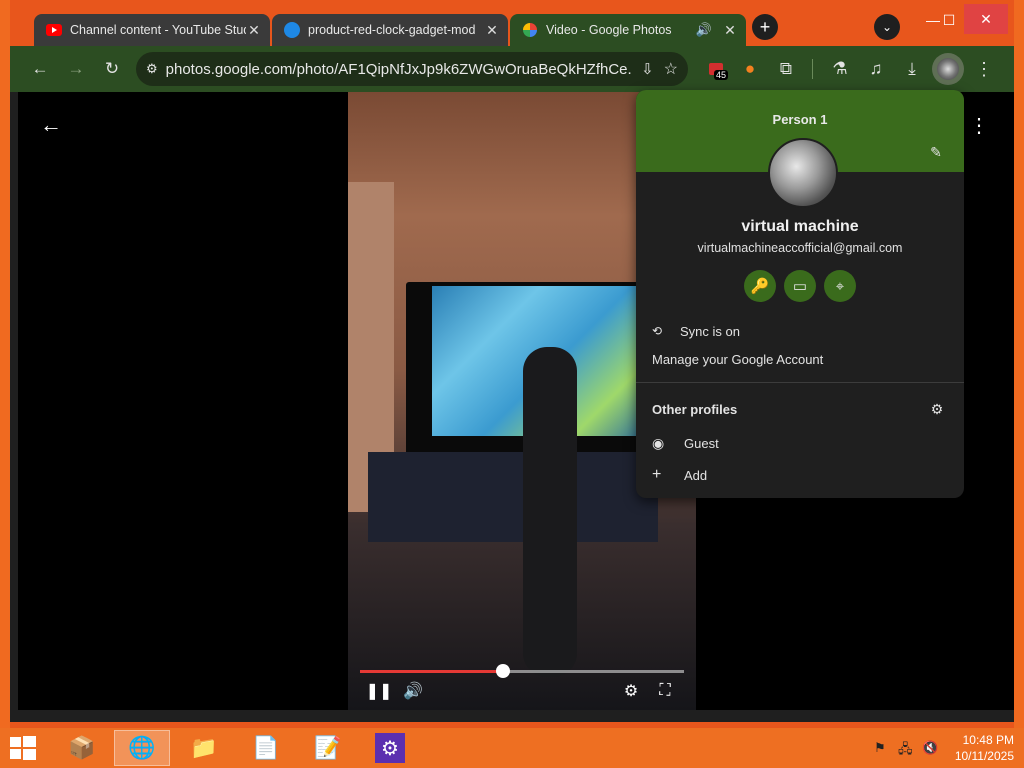  Describe the element at coordinates (701, 443) in the screenshot. I see `guest-label: Guest` at that location.